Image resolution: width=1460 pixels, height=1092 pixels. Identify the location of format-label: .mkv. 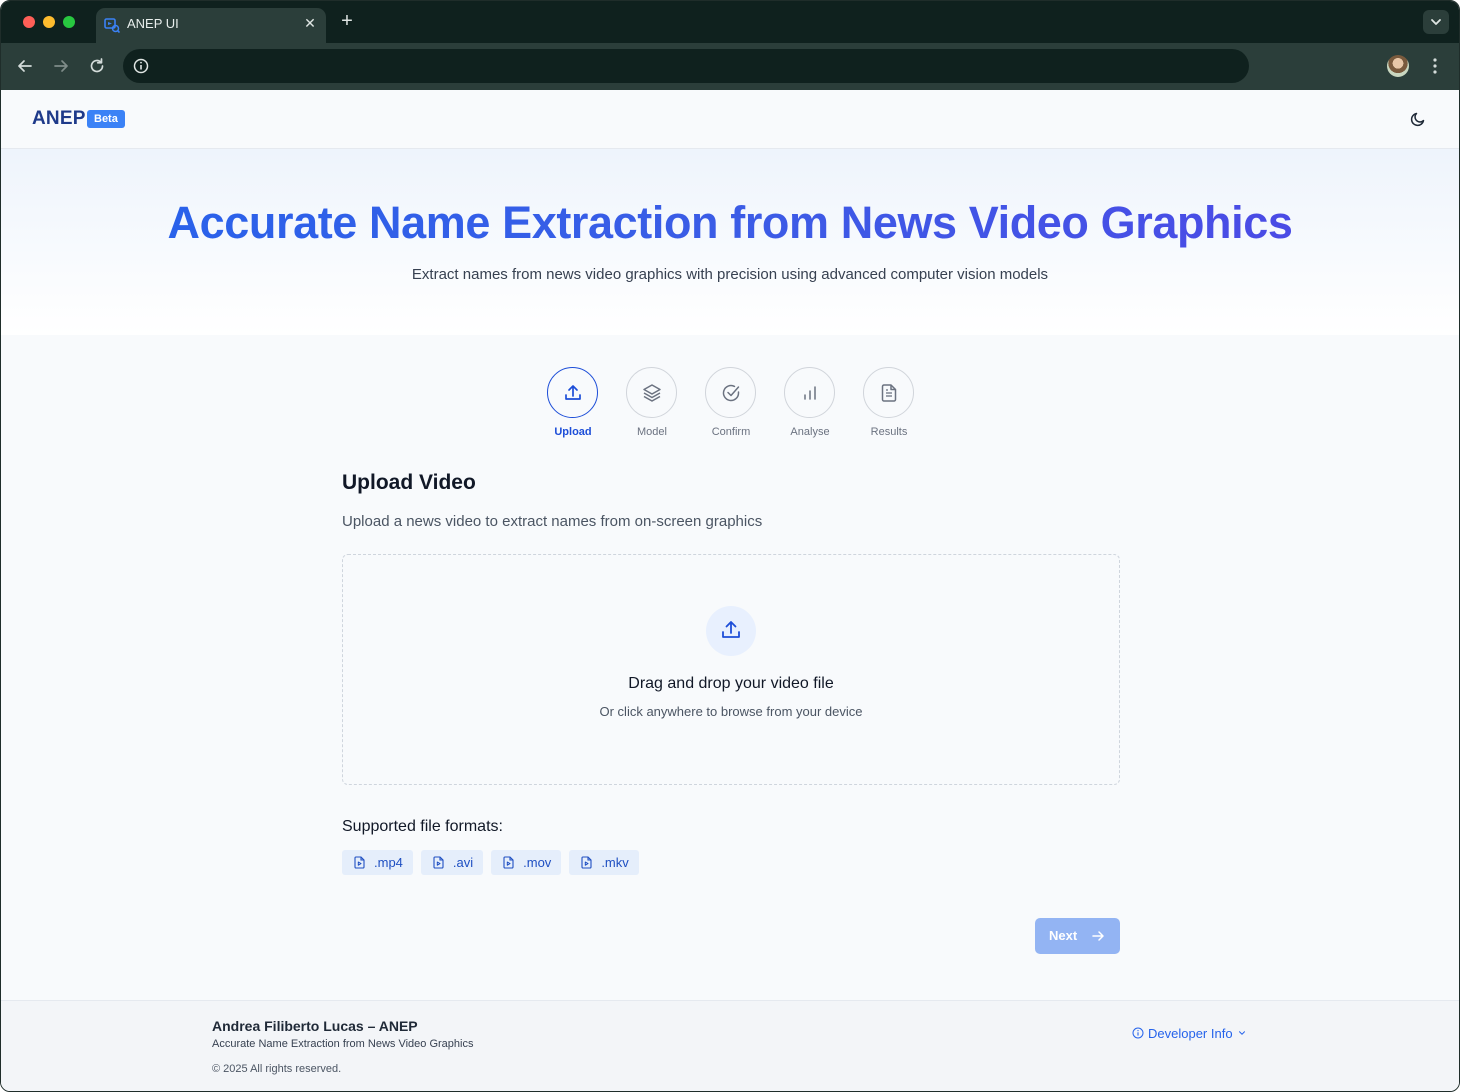
(615, 862).